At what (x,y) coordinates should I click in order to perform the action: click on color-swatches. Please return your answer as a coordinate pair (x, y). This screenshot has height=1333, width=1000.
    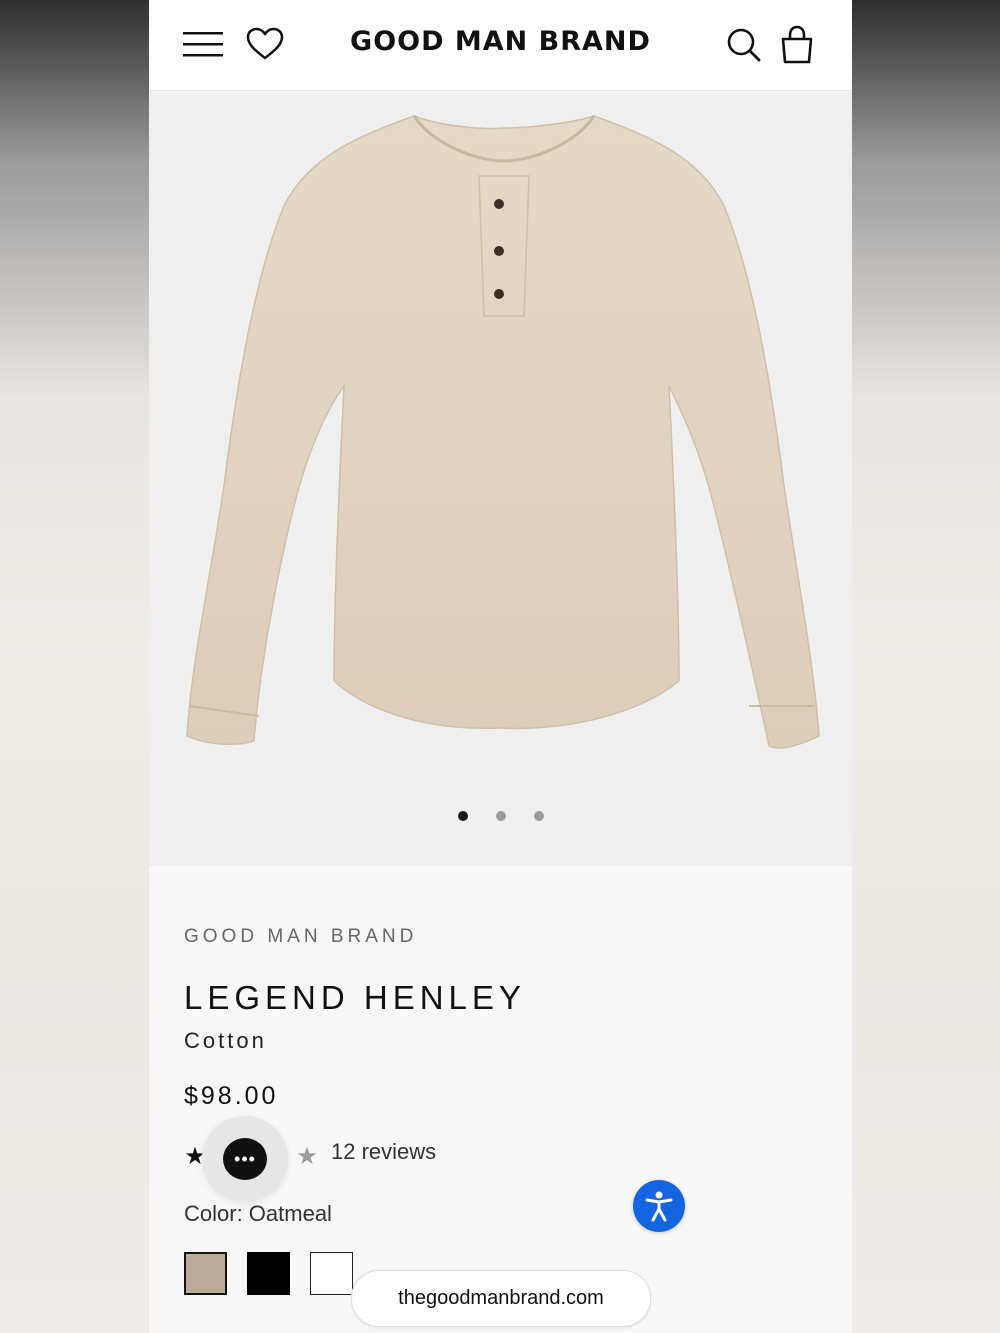
    Looking at the image, I should click on (268, 1273).